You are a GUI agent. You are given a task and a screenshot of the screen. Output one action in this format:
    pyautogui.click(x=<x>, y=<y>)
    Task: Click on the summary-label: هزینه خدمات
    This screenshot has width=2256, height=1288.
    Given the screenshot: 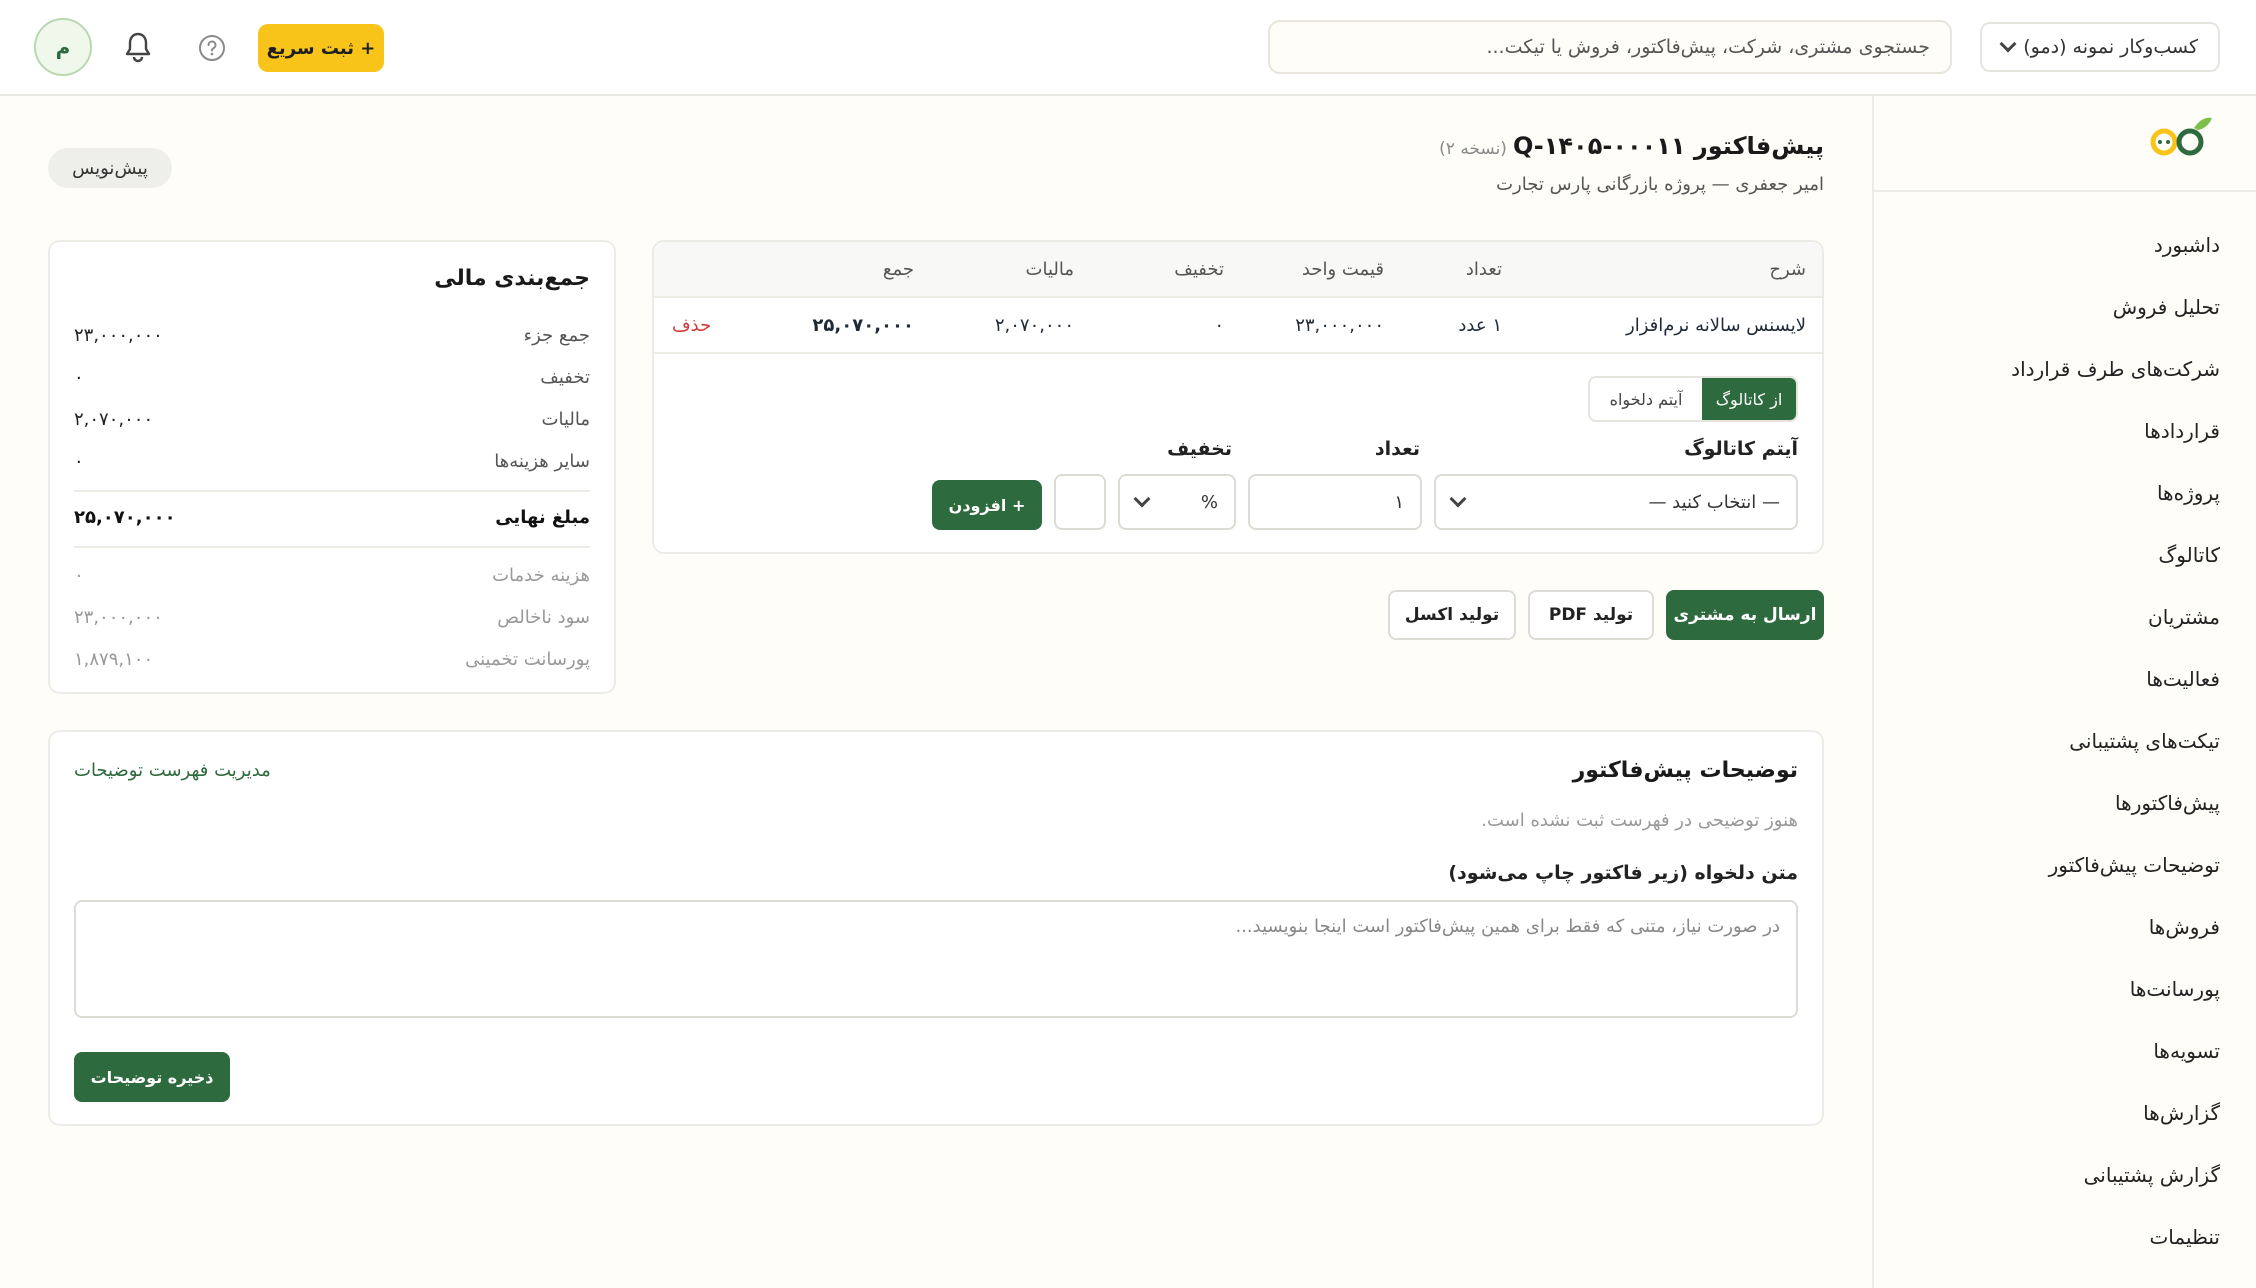 What is the action you would take?
    pyautogui.click(x=541, y=575)
    